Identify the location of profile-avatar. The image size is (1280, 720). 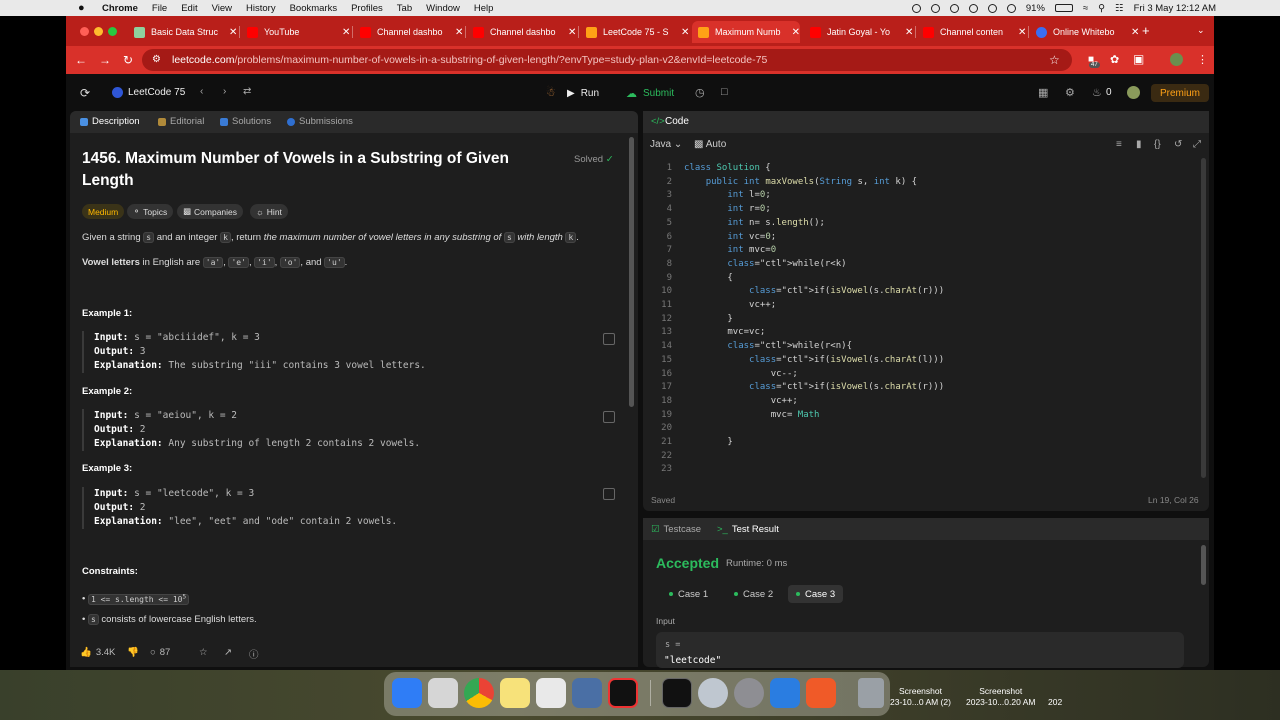
(1176, 59).